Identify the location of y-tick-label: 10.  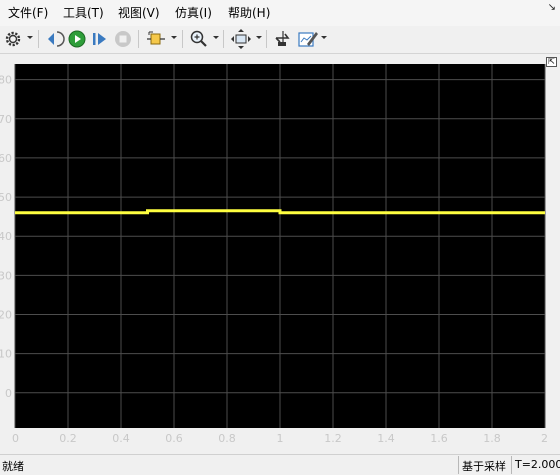
(6, 354).